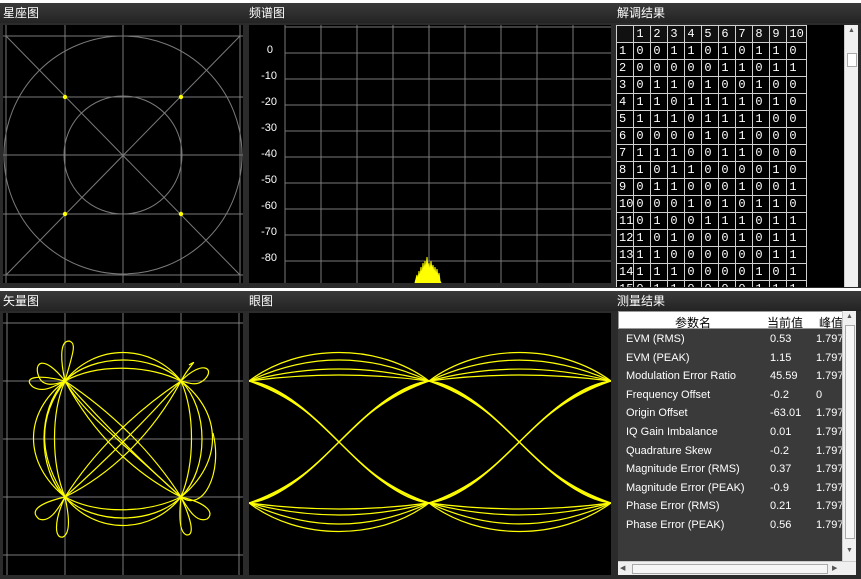  What do you see at coordinates (123, 154) in the screenshot?
I see `constellation-svg` at bounding box center [123, 154].